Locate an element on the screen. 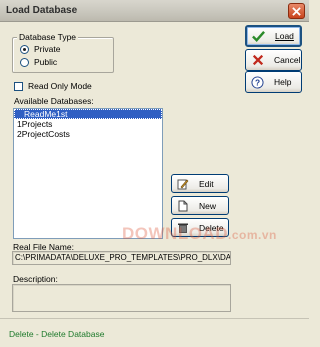 This screenshot has width=320, height=347. read-only-checkbox-row: Read Only Mode is located at coordinates (53, 86).